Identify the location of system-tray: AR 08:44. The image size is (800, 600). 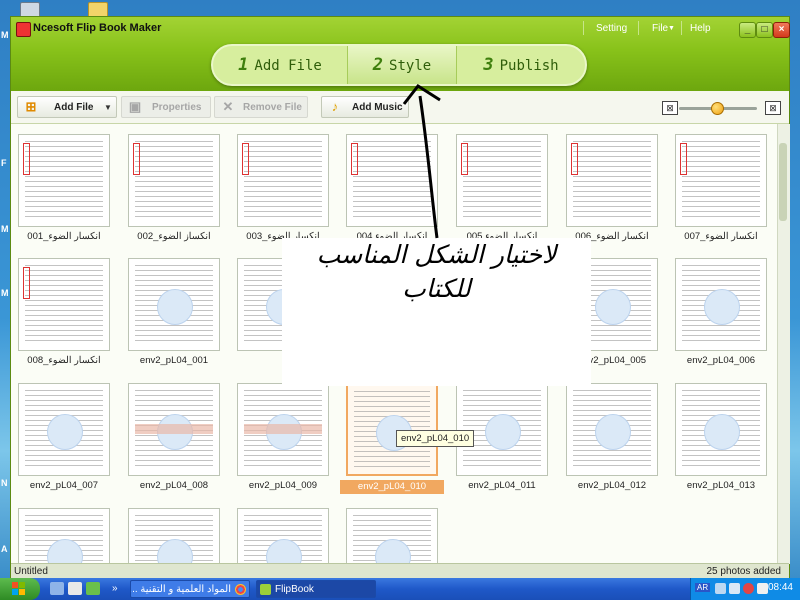
(745, 589).